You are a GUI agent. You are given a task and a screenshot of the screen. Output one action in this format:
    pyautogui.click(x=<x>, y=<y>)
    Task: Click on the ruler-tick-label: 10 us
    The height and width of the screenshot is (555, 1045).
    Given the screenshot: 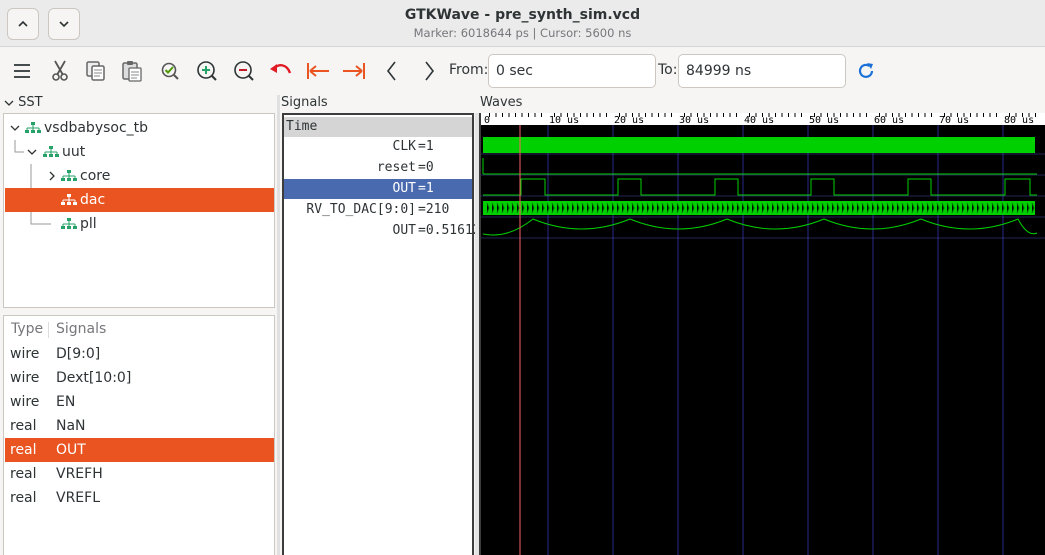 What is the action you would take?
    pyautogui.click(x=564, y=120)
    